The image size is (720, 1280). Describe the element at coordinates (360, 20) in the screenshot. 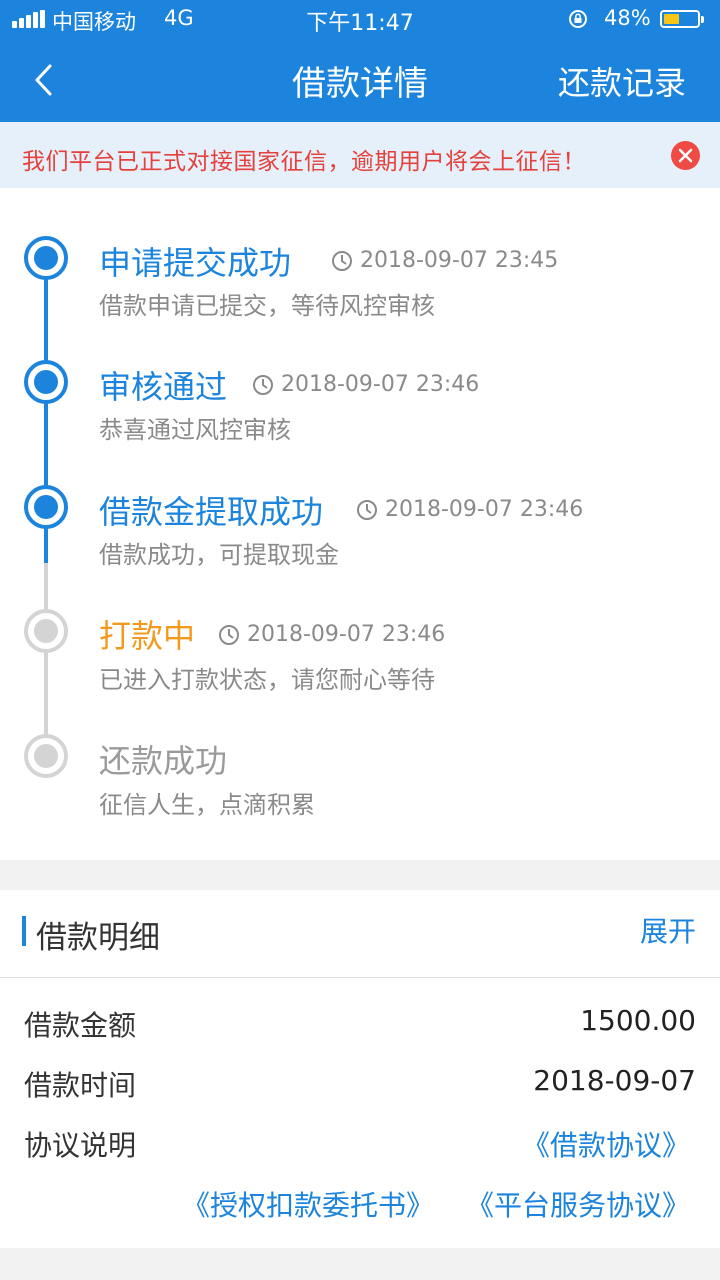

I see `status-bar: 中国移动 4G 下午11:47 48%` at that location.